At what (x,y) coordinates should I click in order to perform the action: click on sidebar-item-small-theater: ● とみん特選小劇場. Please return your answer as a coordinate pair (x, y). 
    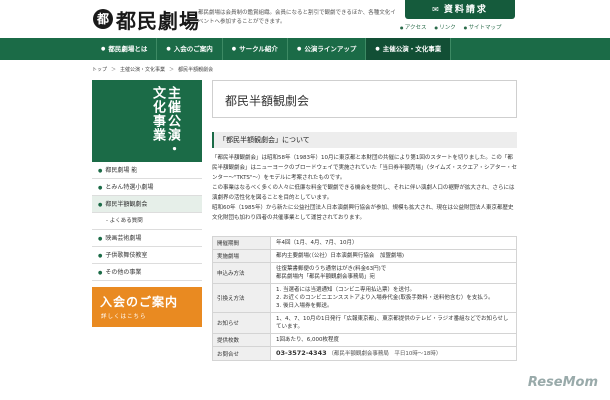
    Looking at the image, I should click on (147, 187).